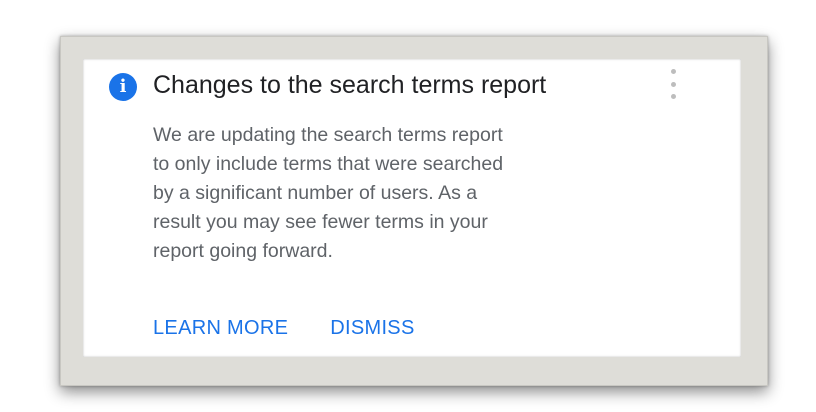  I want to click on body-line: to only include terms that were searched, so click(328, 164).